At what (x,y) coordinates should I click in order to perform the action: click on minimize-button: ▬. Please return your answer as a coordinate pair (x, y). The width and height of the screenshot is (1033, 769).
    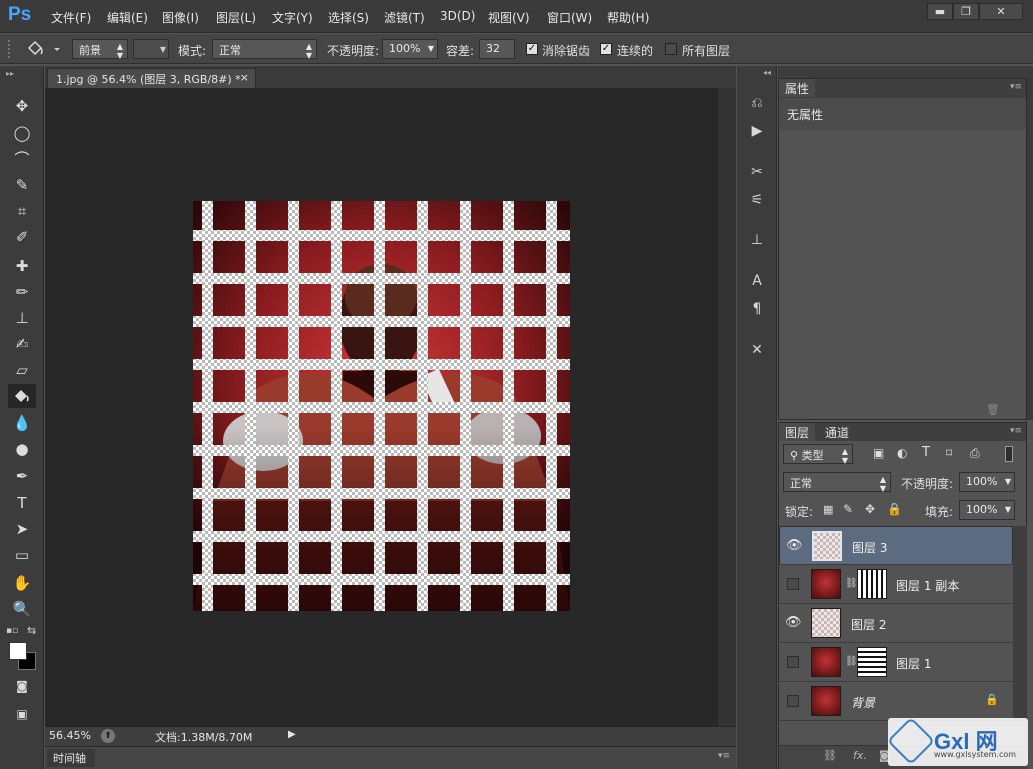
    Looking at the image, I should click on (940, 11).